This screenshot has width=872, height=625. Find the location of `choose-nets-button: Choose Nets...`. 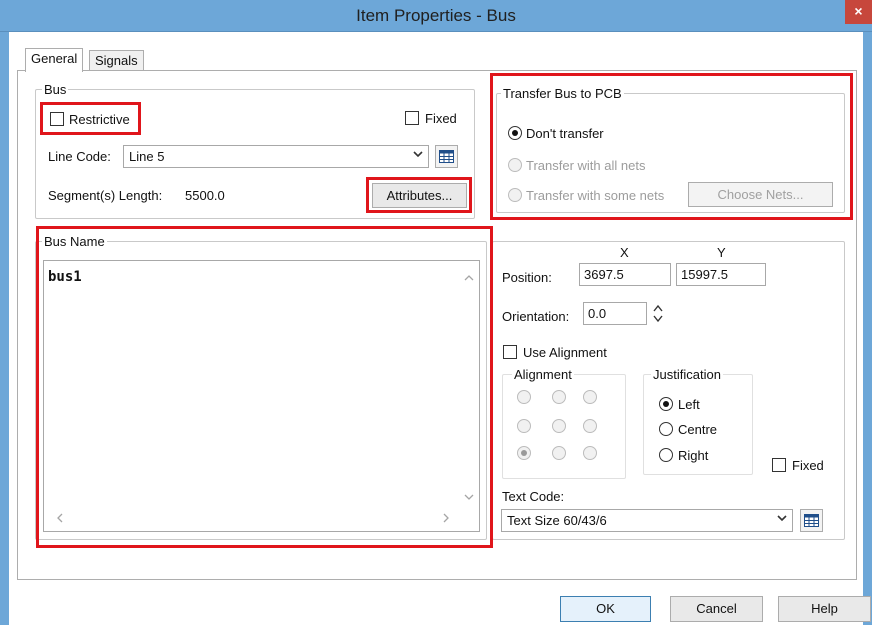

choose-nets-button: Choose Nets... is located at coordinates (760, 194).